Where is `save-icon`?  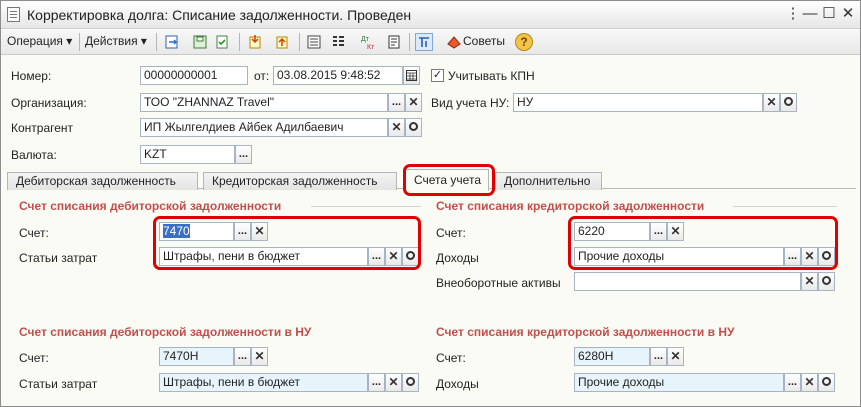 save-icon is located at coordinates (200, 42).